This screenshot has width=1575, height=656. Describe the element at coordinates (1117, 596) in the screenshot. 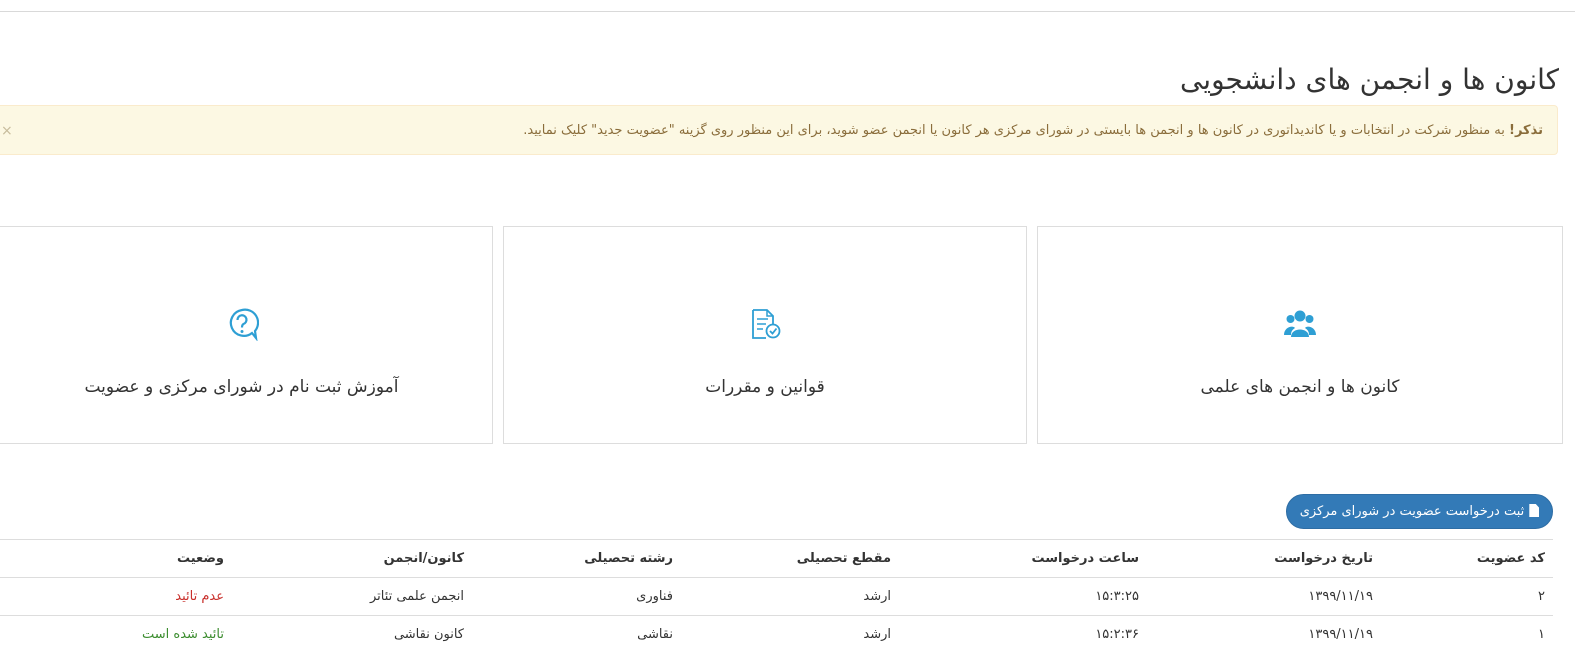

I see `request-time: ۱۵:۳:۲۵` at that location.